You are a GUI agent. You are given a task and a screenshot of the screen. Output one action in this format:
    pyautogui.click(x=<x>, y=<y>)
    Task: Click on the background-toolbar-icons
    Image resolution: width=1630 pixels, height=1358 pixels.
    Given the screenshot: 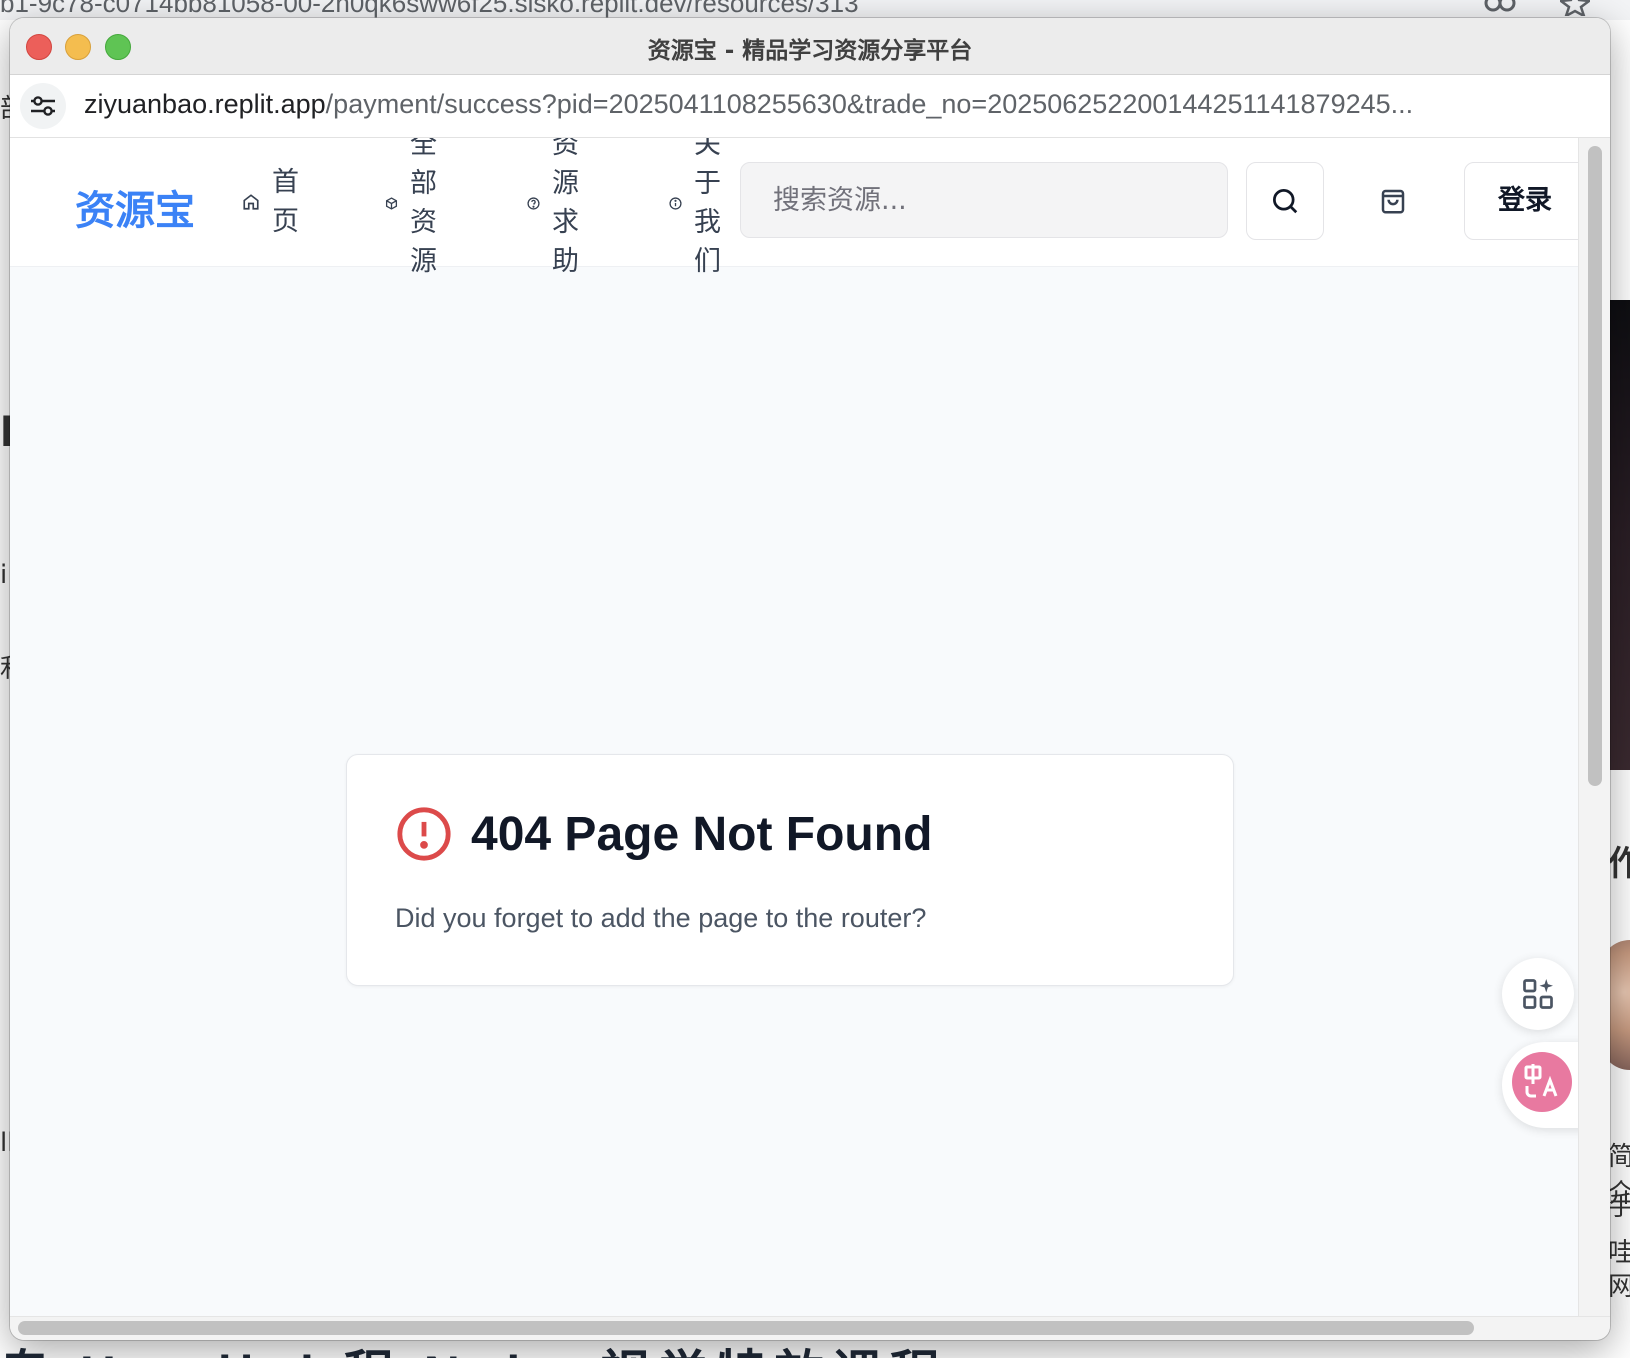 What is the action you would take?
    pyautogui.click(x=1537, y=8)
    